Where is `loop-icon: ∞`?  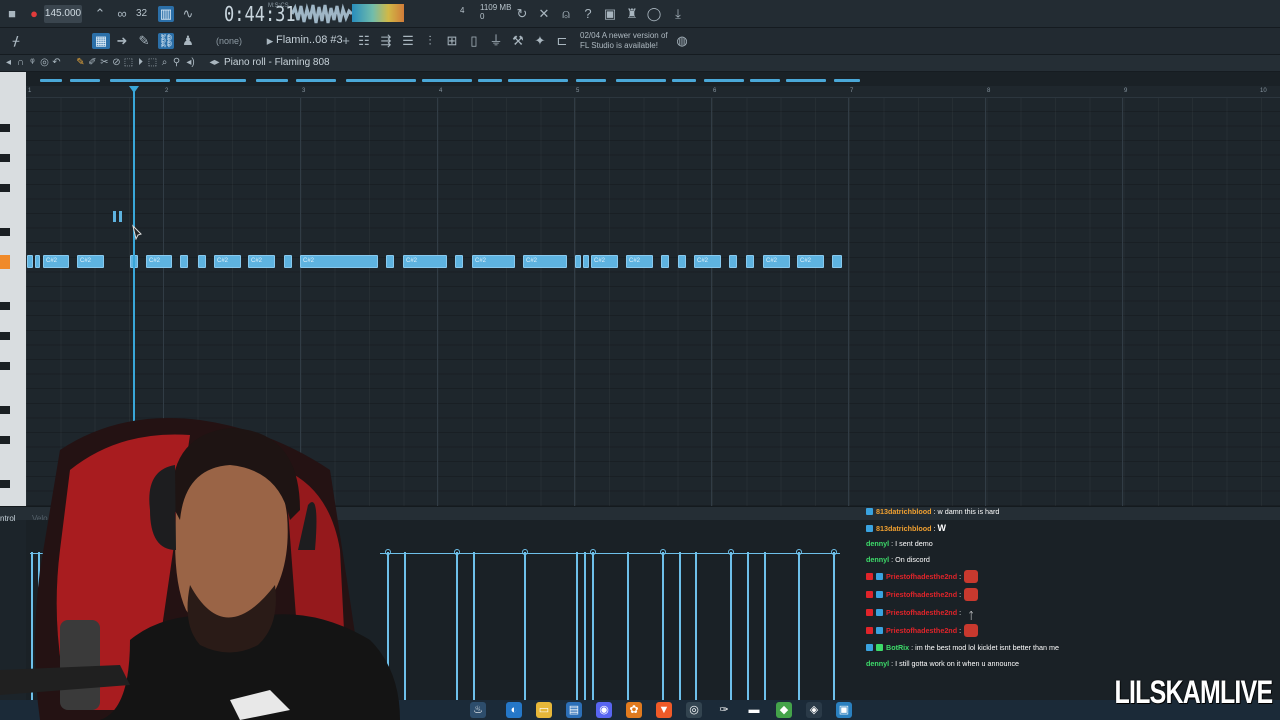
loop-icon: ∞ is located at coordinates (122, 14).